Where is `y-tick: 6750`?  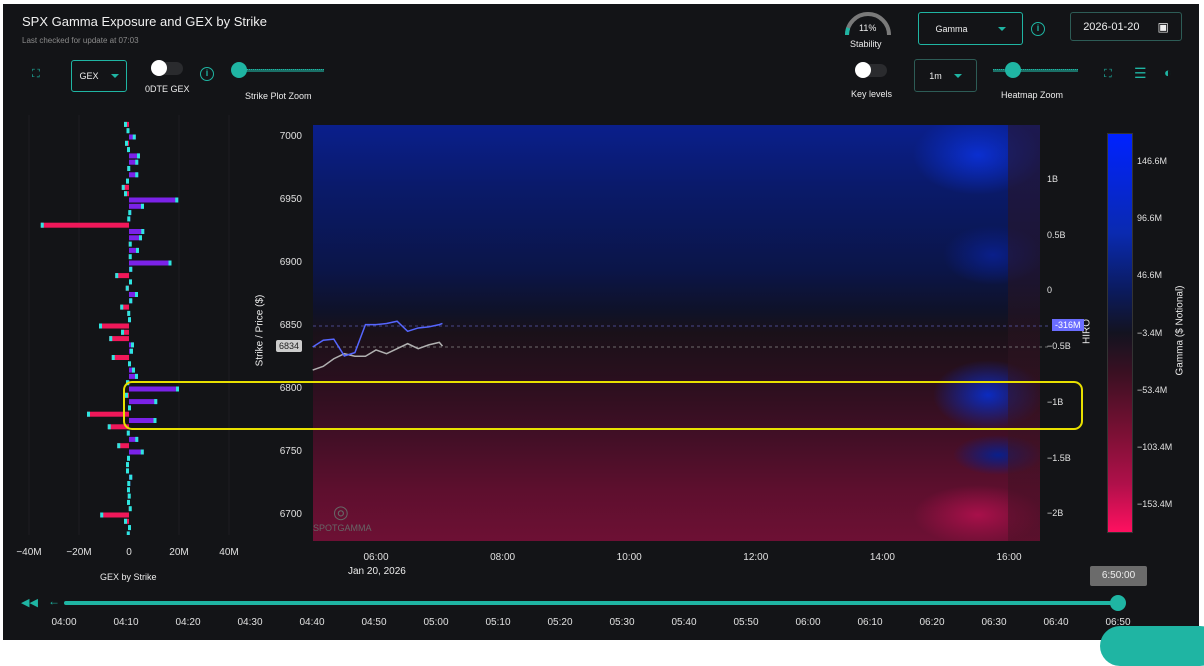 y-tick: 6750 is located at coordinates (290, 451).